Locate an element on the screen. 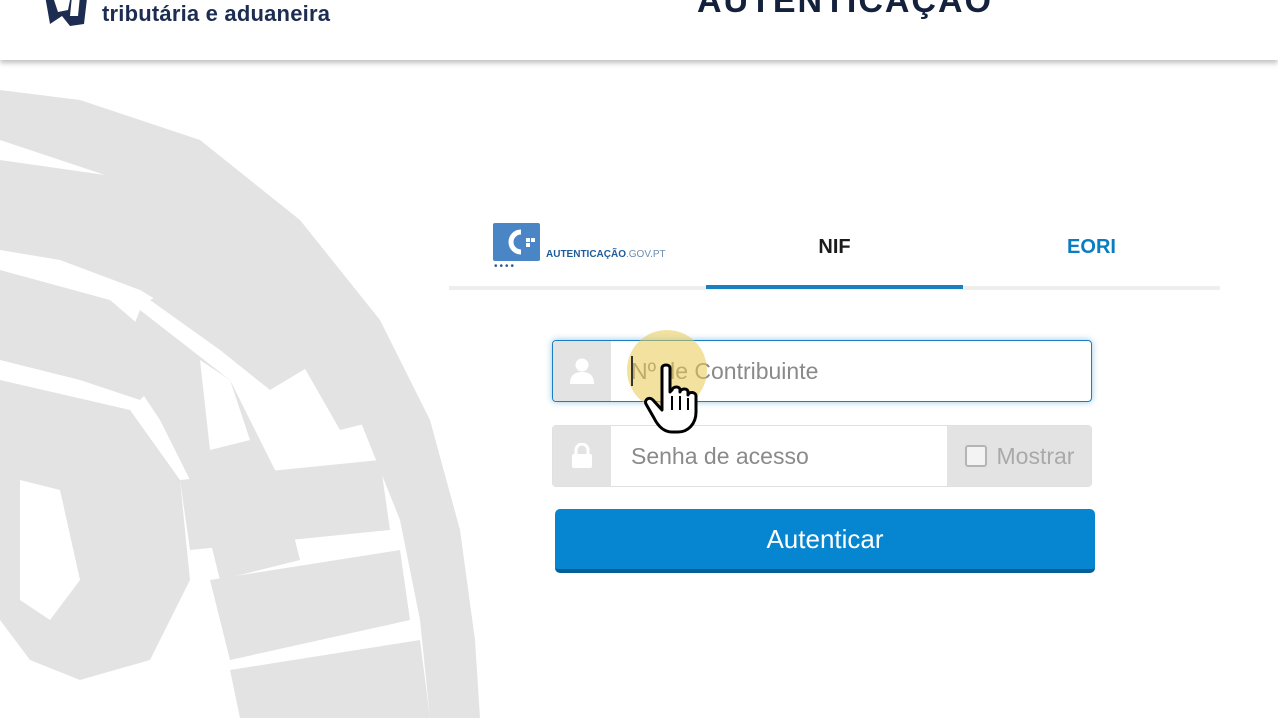  tab-nif: NIF is located at coordinates (834, 247).